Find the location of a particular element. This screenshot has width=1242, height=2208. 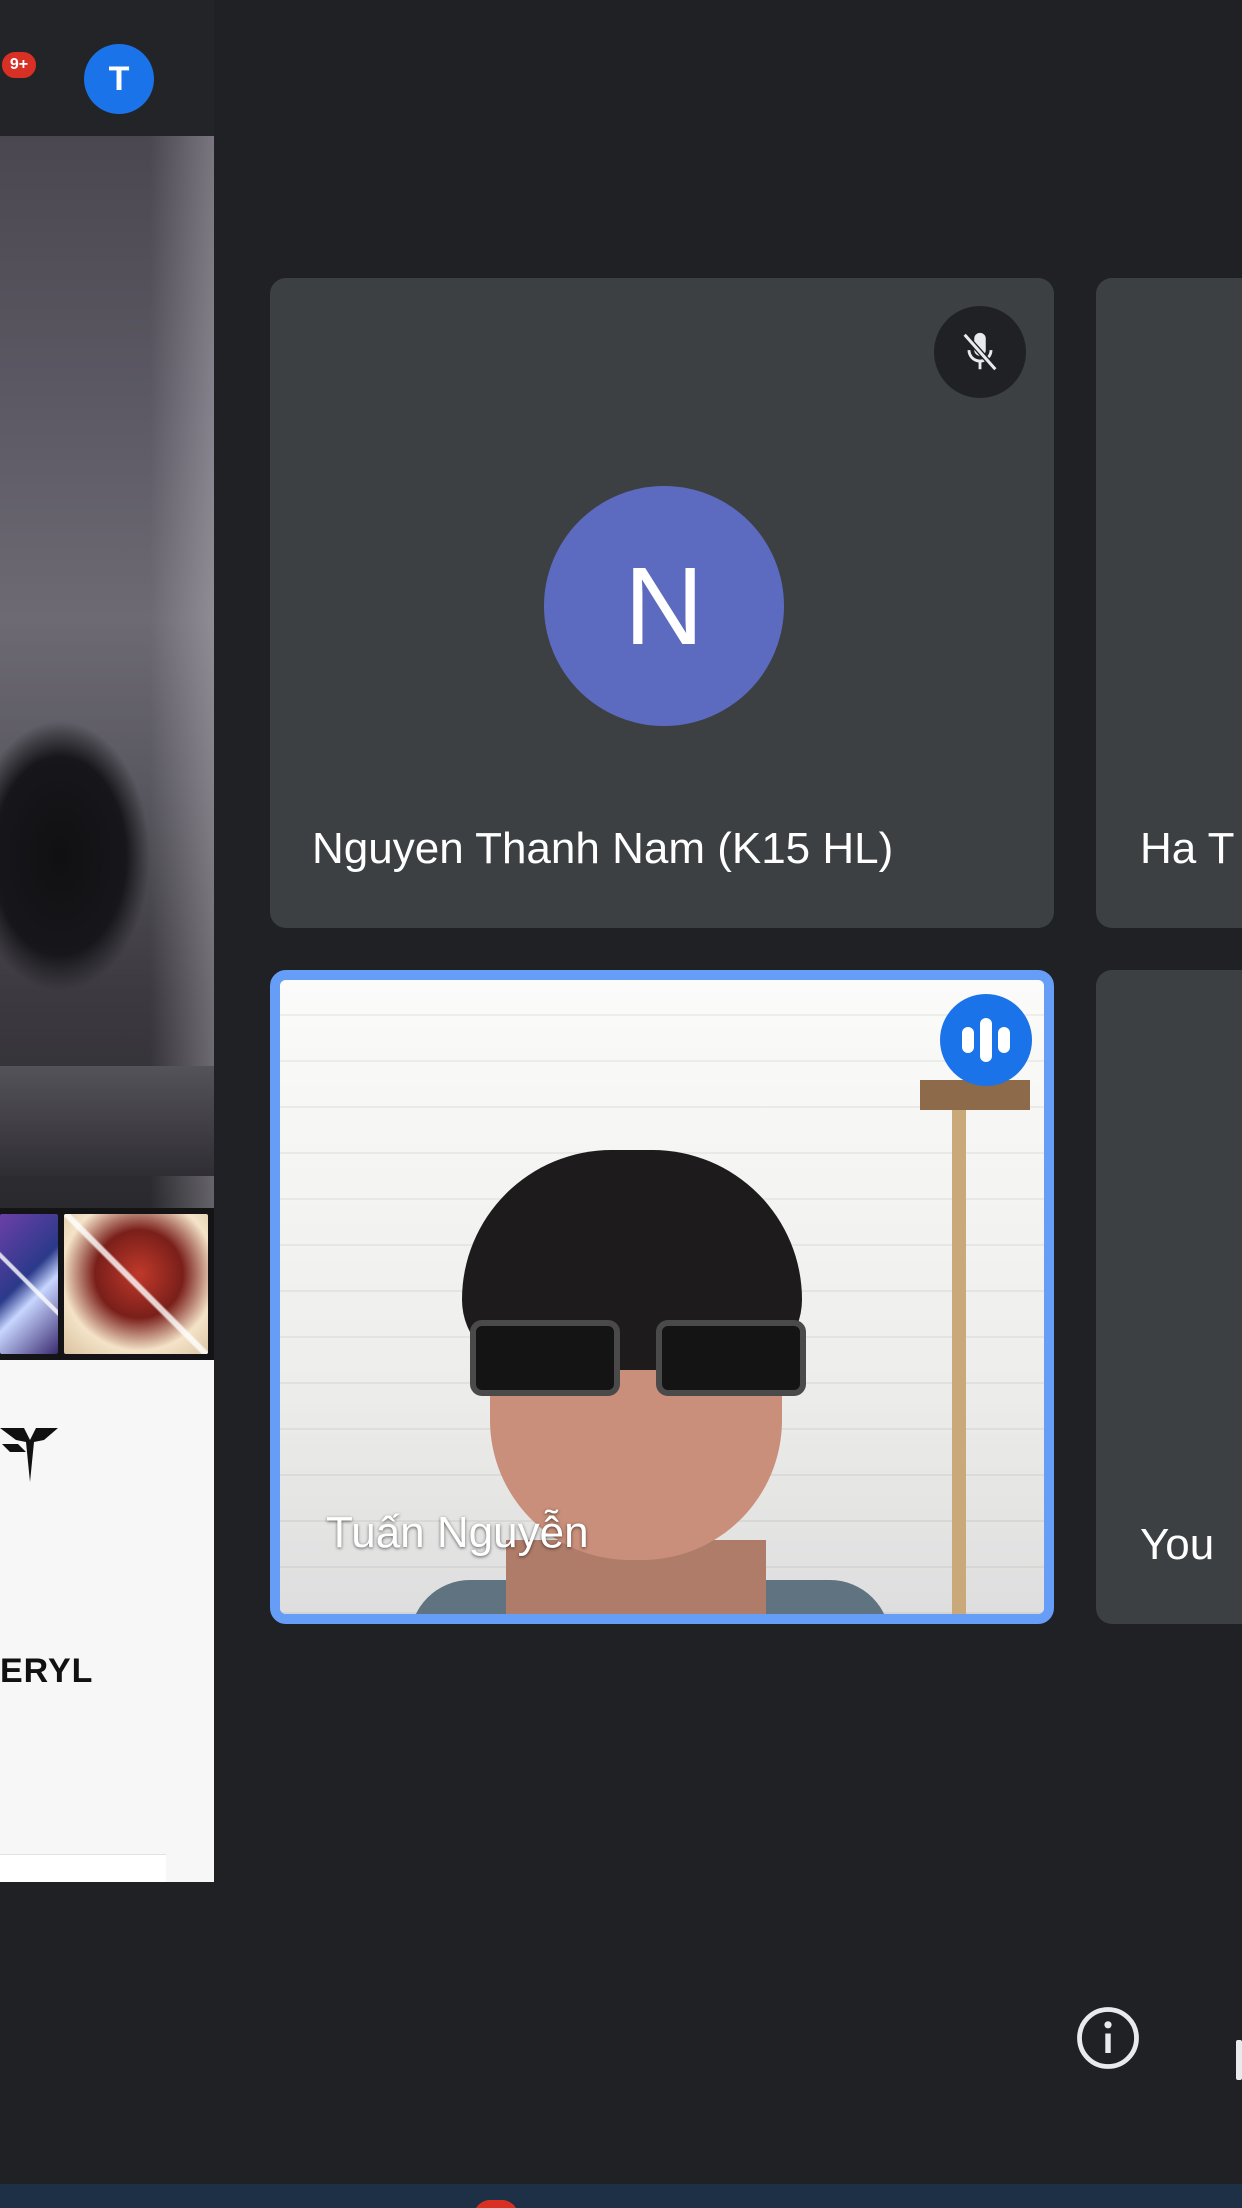

shared-webpage: ERYL is located at coordinates (107, 1621).